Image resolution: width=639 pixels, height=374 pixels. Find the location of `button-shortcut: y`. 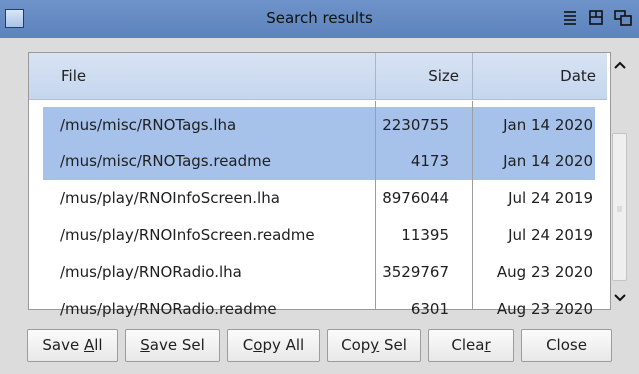

button-shortcut: y is located at coordinates (375, 345).